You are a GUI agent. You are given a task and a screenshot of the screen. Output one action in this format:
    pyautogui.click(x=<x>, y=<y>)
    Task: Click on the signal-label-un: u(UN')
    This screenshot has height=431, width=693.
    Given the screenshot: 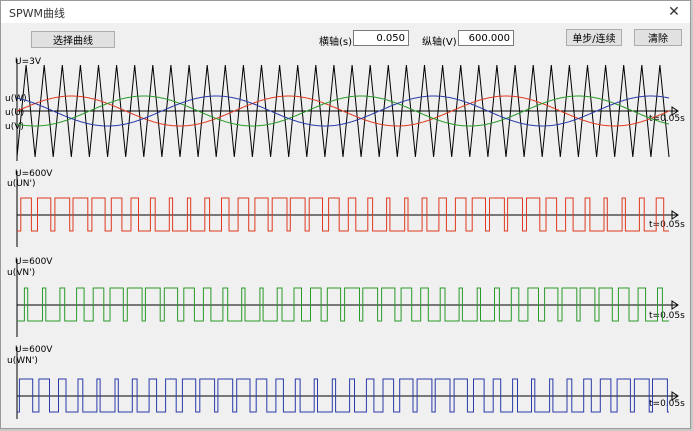 What is the action you would take?
    pyautogui.click(x=21, y=184)
    